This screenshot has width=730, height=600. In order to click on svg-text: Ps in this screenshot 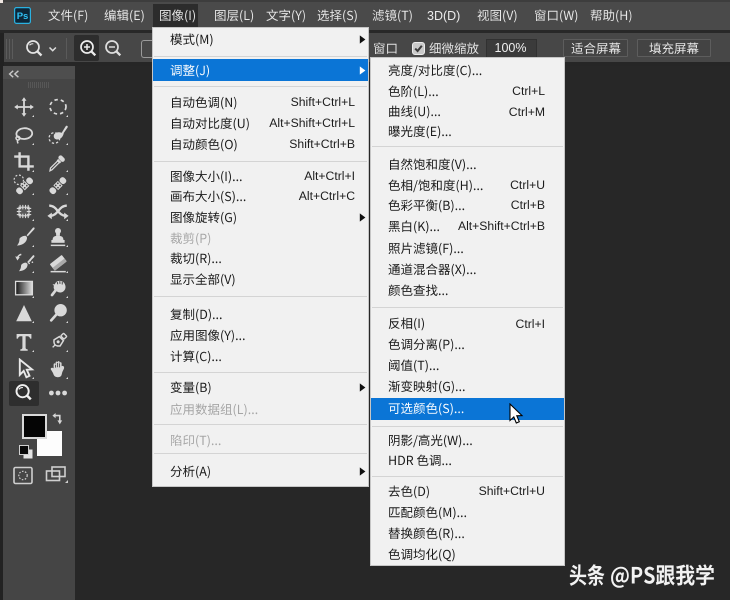, I will do `click(23, 16)`.